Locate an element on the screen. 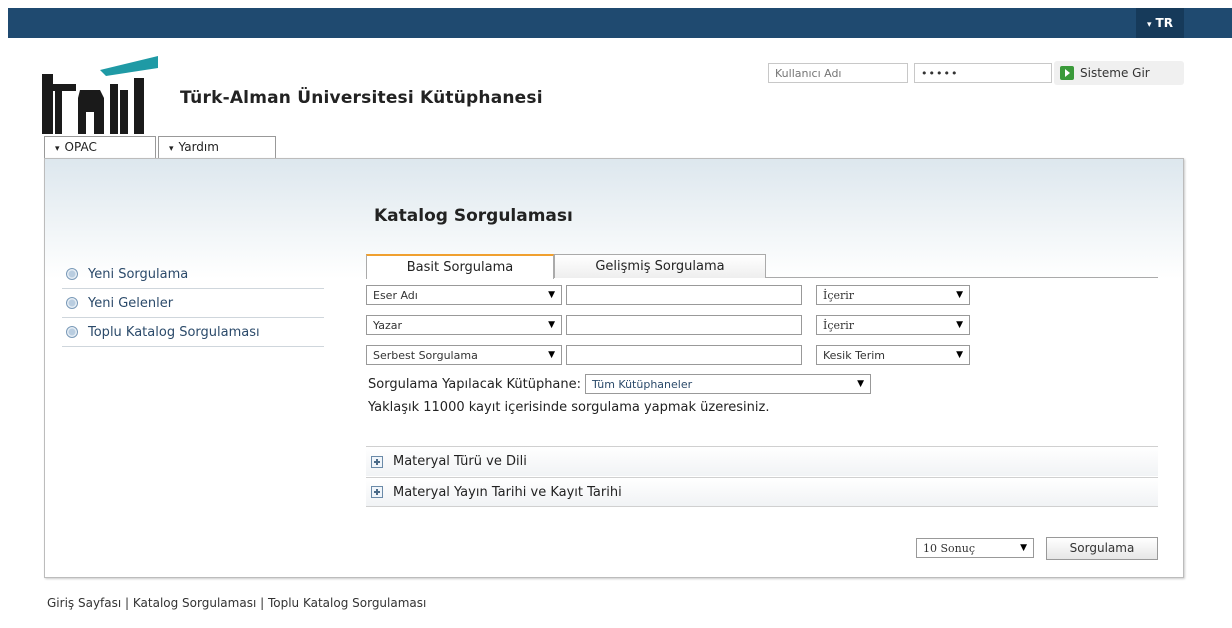 The height and width of the screenshot is (628, 1232). menu-help: ▾ Yardım is located at coordinates (217, 148).